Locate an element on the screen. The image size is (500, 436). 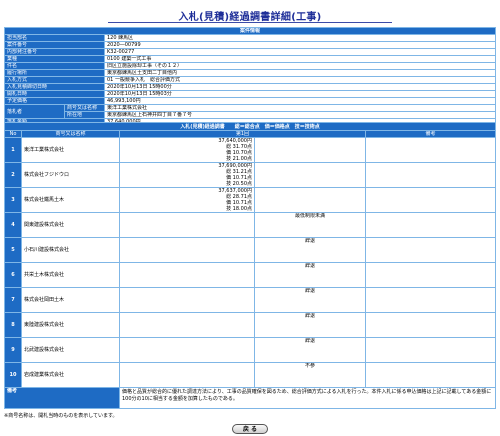
info-value: 2020年10月13日 15時03分 is located at coordinates (300, 94).